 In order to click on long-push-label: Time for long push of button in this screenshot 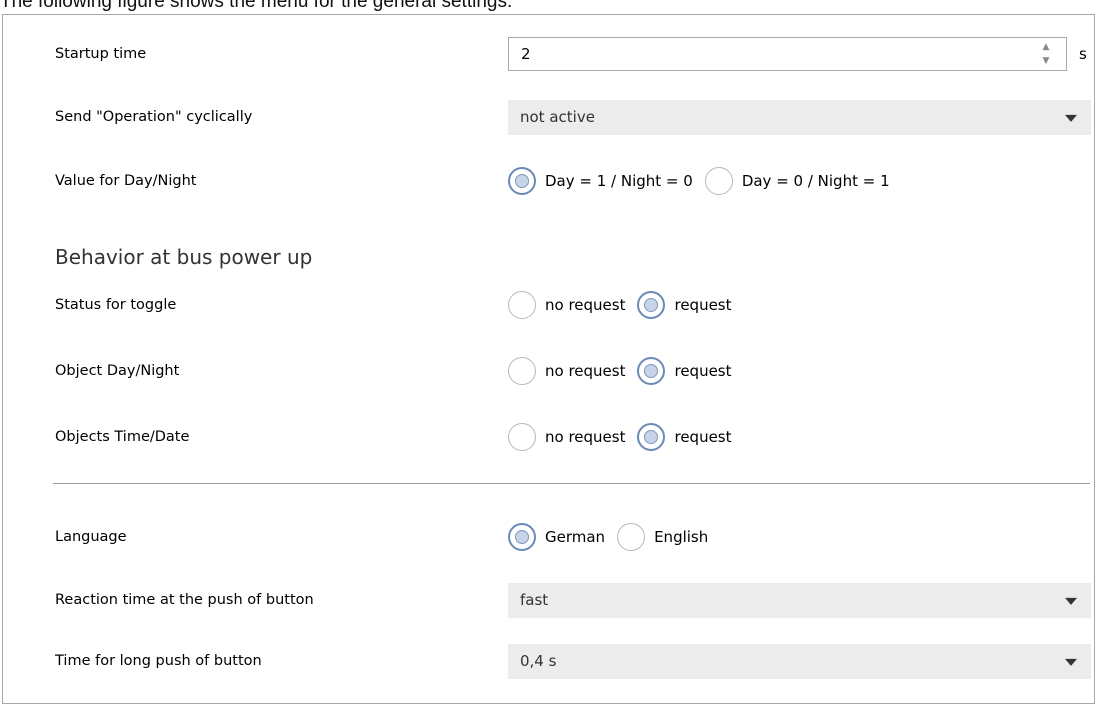, I will do `click(158, 661)`.